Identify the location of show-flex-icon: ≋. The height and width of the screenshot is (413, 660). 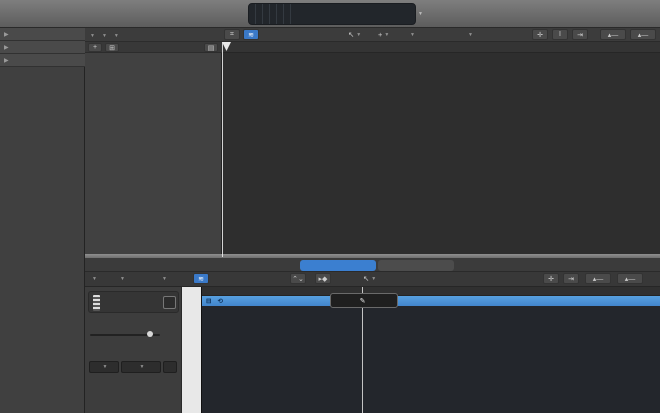
(201, 278).